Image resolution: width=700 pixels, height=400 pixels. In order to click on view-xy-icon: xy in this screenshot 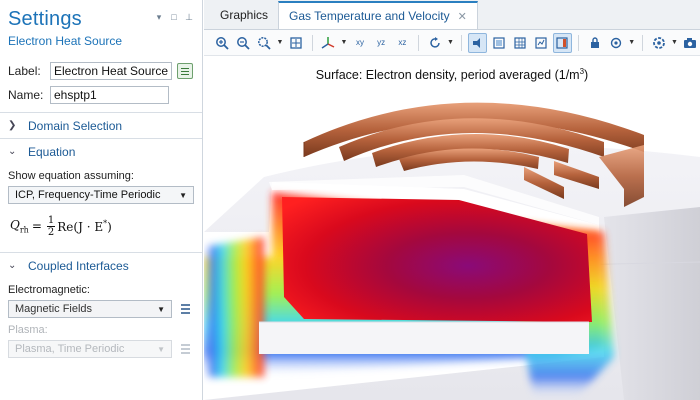, I will do `click(359, 43)`.